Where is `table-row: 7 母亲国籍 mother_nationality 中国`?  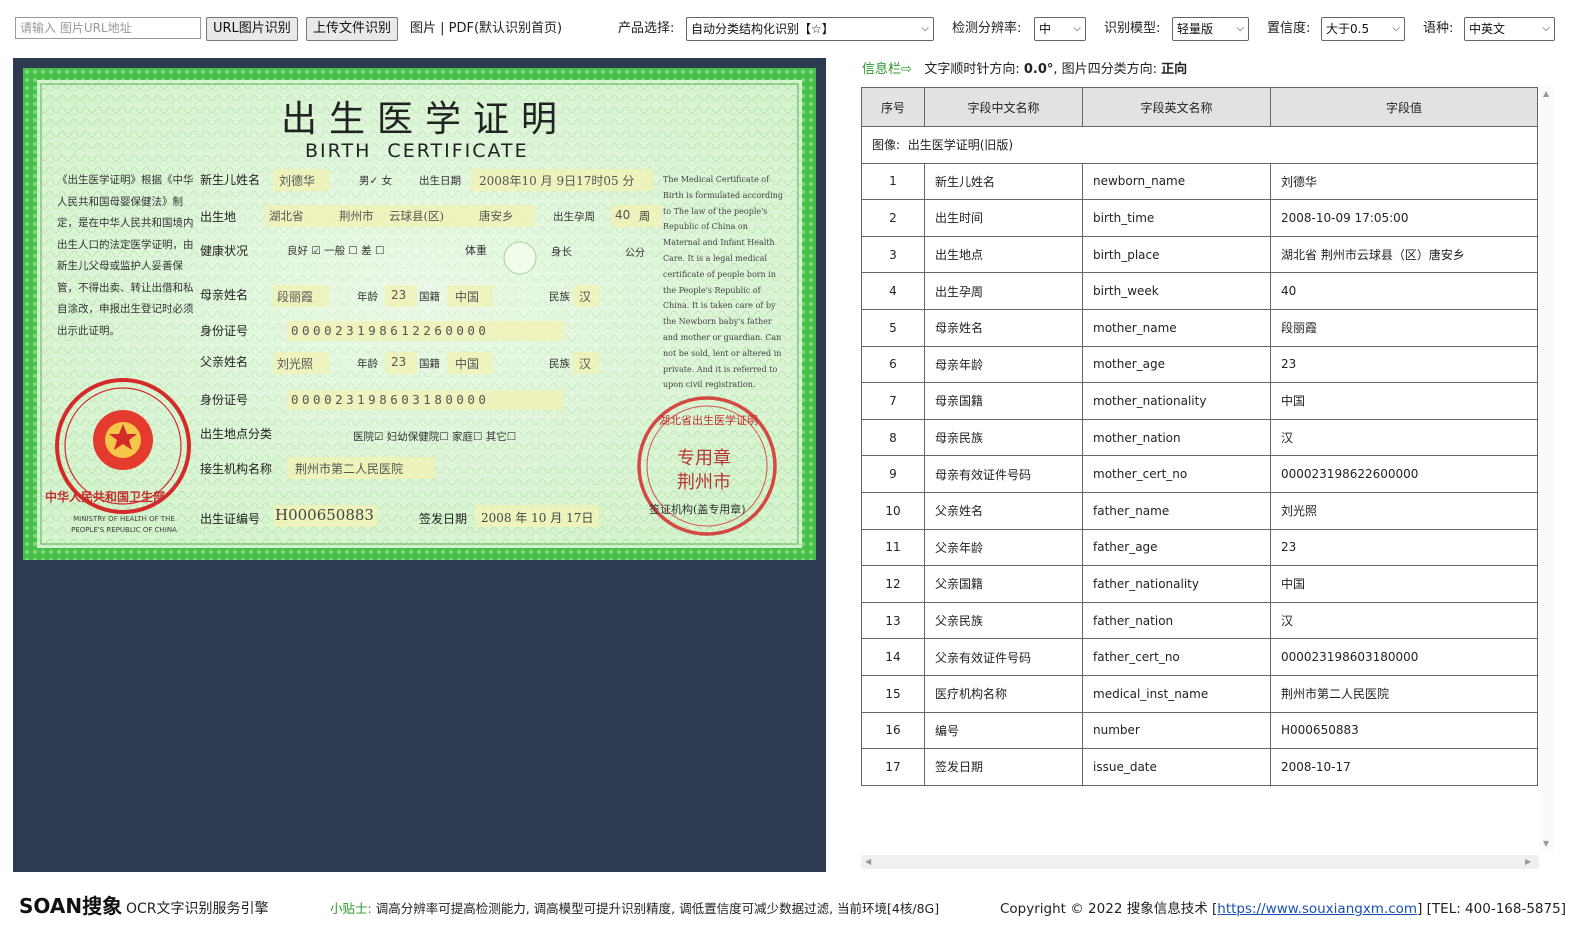
table-row: 7 母亲国籍 mother_nationality 中国 is located at coordinates (1199, 401).